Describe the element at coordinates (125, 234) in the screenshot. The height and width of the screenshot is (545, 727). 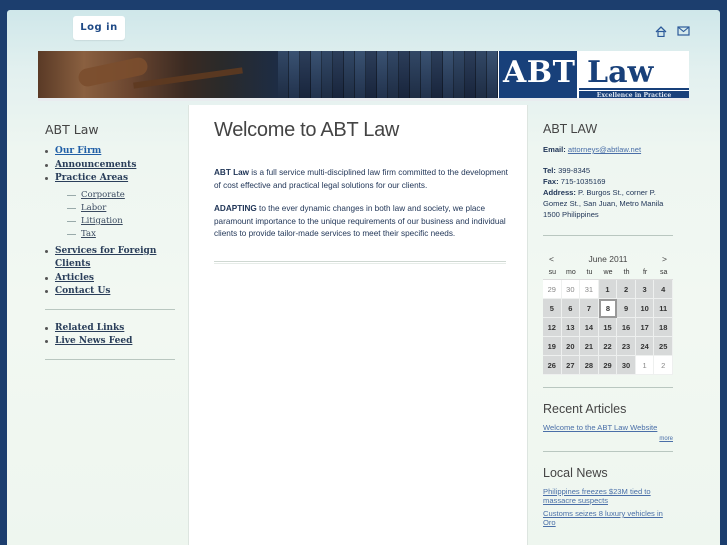
I see `sub-item-tax: Tax` at that location.